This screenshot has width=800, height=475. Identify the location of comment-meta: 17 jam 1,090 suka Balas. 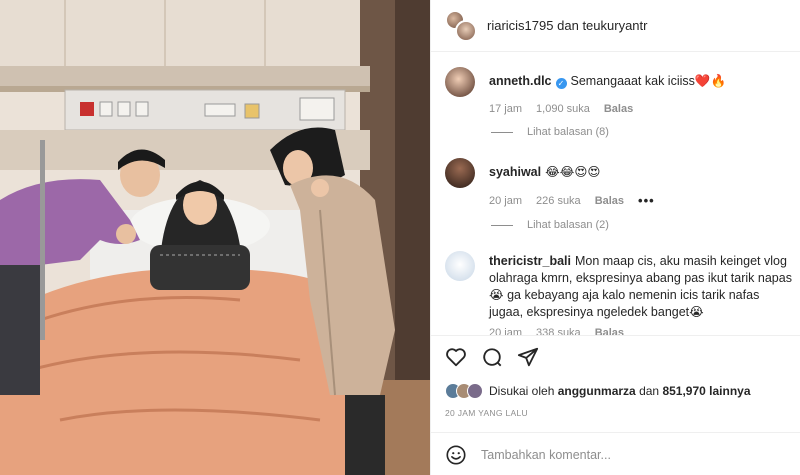
(561, 109).